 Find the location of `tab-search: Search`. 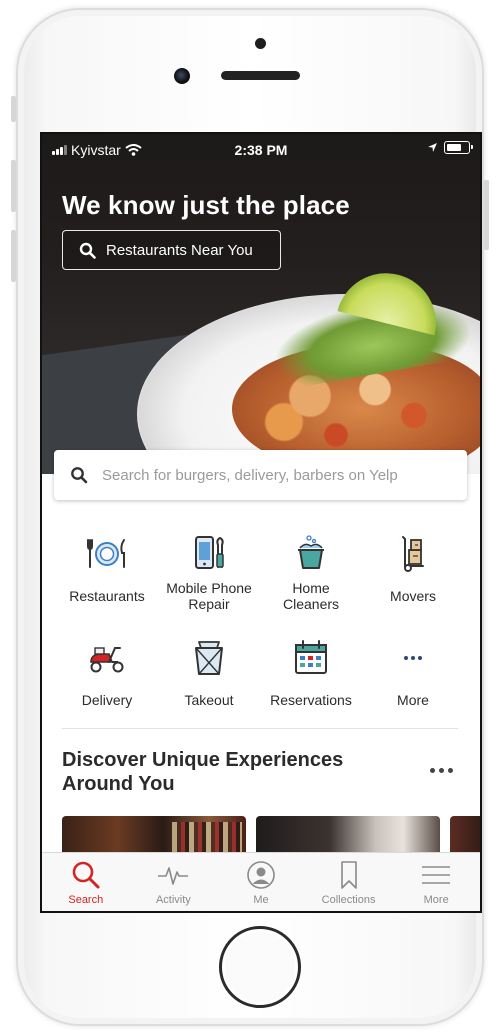

tab-search: Search is located at coordinates (86, 882).